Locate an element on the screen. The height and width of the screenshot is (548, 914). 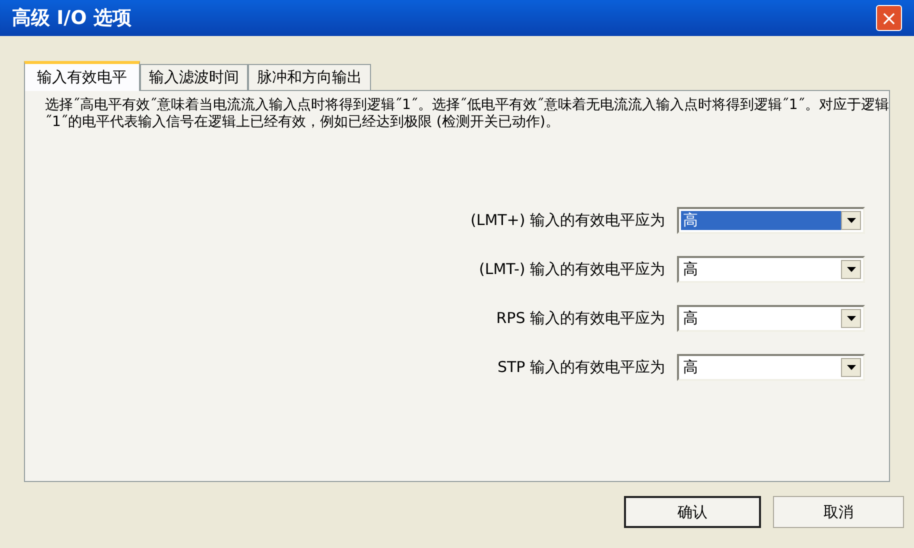
tab: 输入滤波时间 is located at coordinates (194, 77).